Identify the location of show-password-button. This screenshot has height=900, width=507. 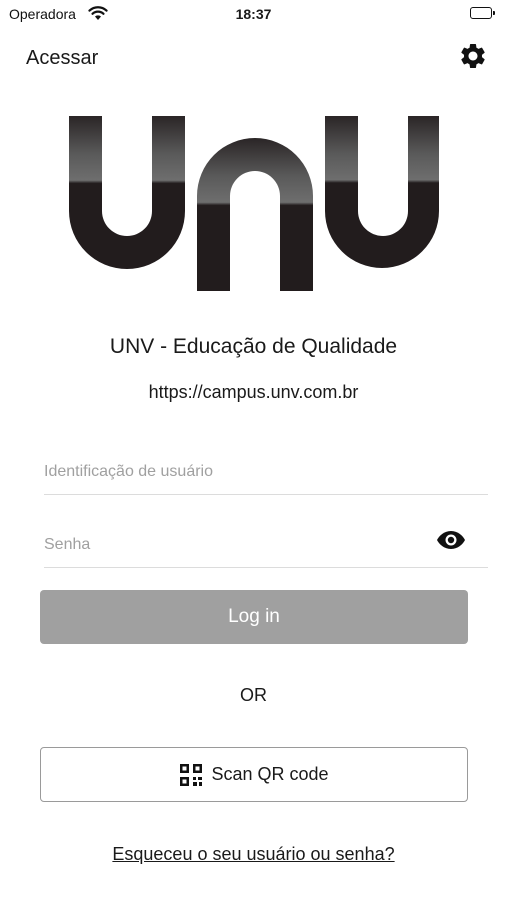
(451, 542).